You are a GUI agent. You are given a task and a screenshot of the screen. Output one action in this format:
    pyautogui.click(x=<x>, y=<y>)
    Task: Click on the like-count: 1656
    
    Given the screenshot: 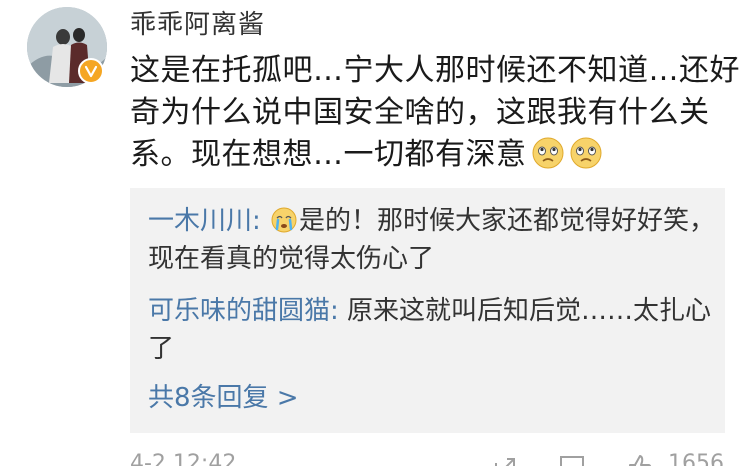 What is the action you would take?
    pyautogui.click(x=696, y=458)
    